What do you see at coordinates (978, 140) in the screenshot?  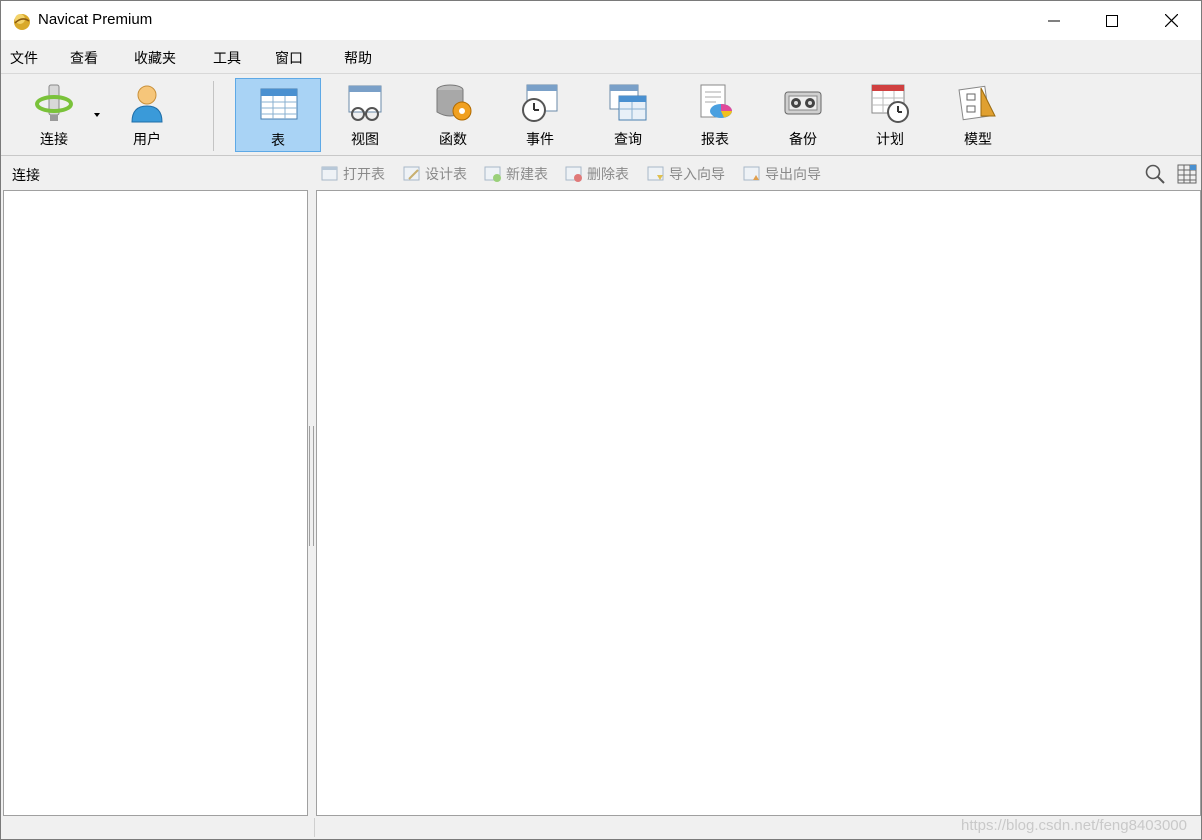 I see `model-label: 模型` at bounding box center [978, 140].